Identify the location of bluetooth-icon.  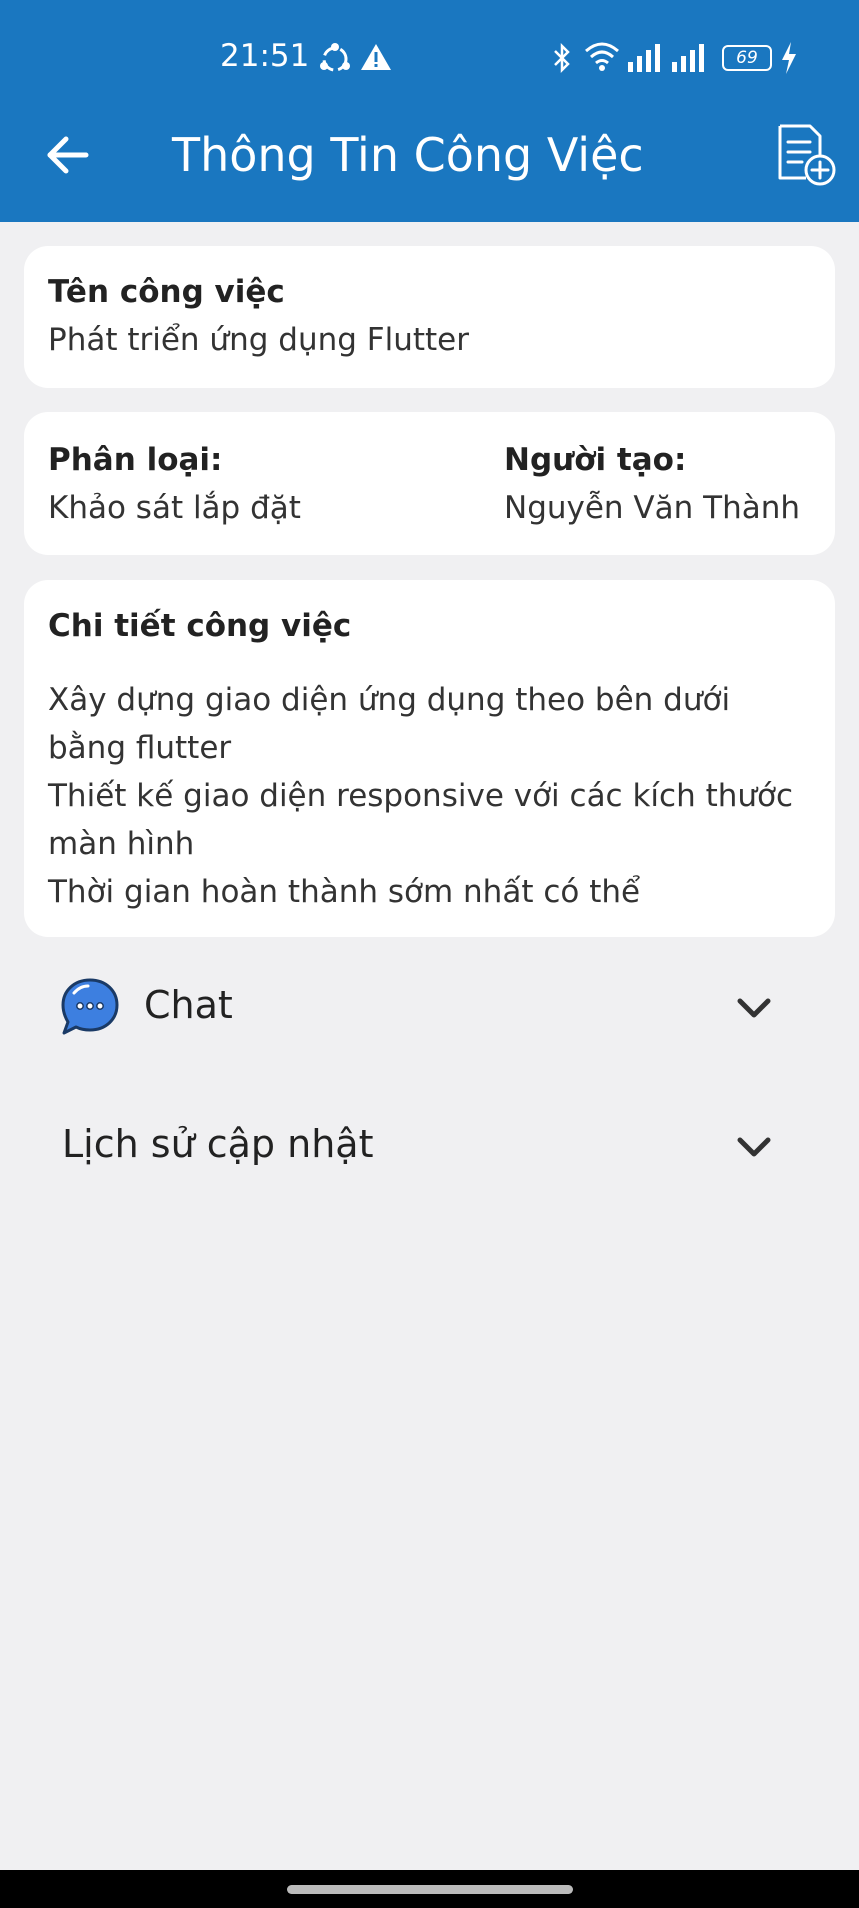
(562, 58).